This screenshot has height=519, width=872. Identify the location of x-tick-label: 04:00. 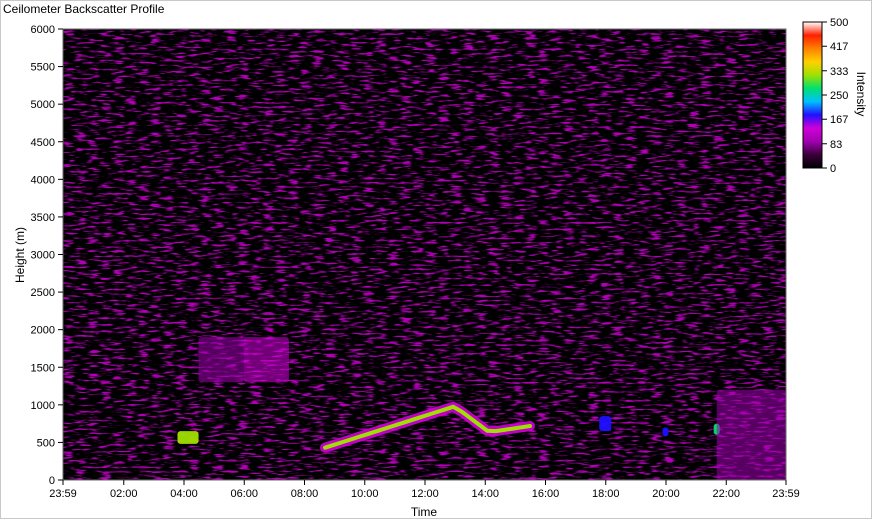
(184, 494).